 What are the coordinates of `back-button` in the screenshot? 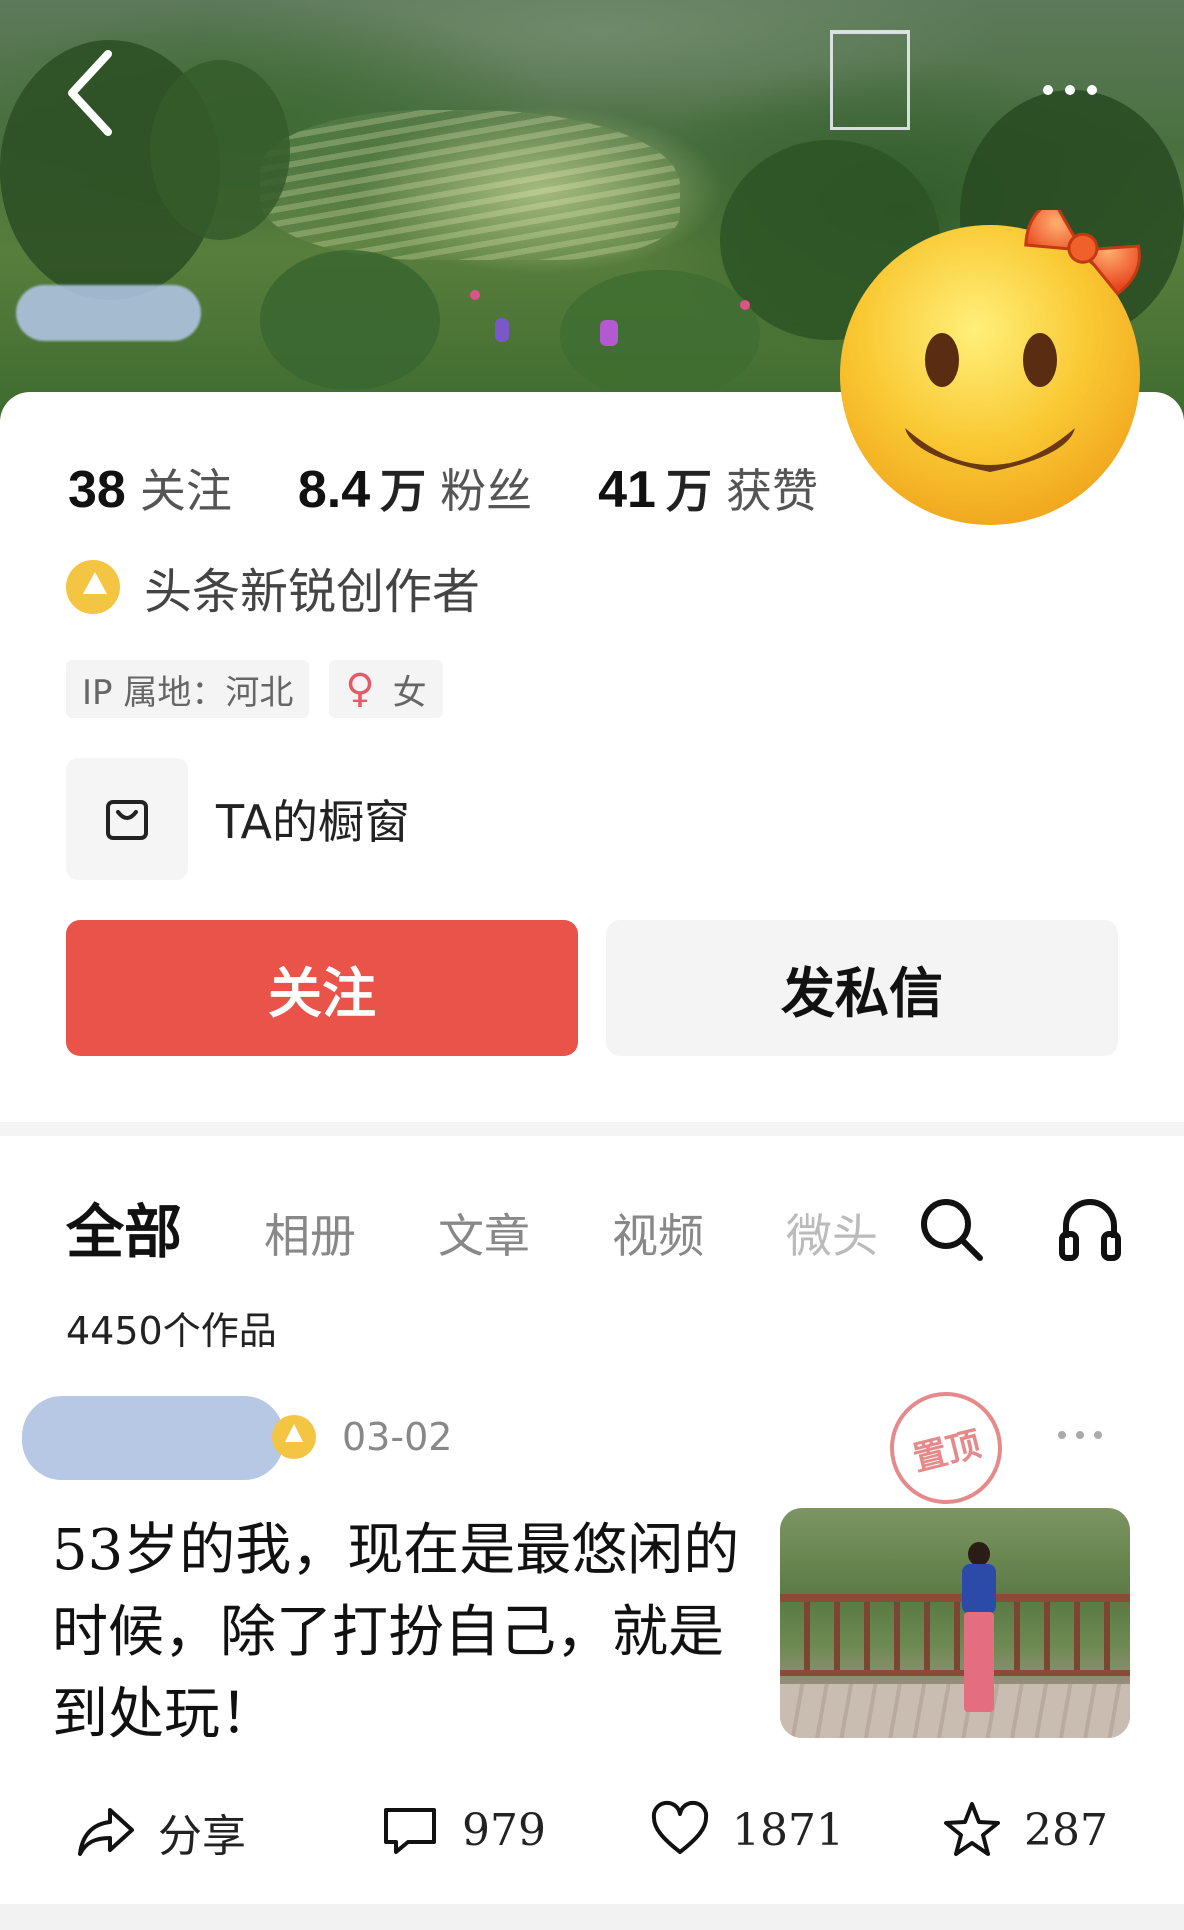 It's located at (92, 93).